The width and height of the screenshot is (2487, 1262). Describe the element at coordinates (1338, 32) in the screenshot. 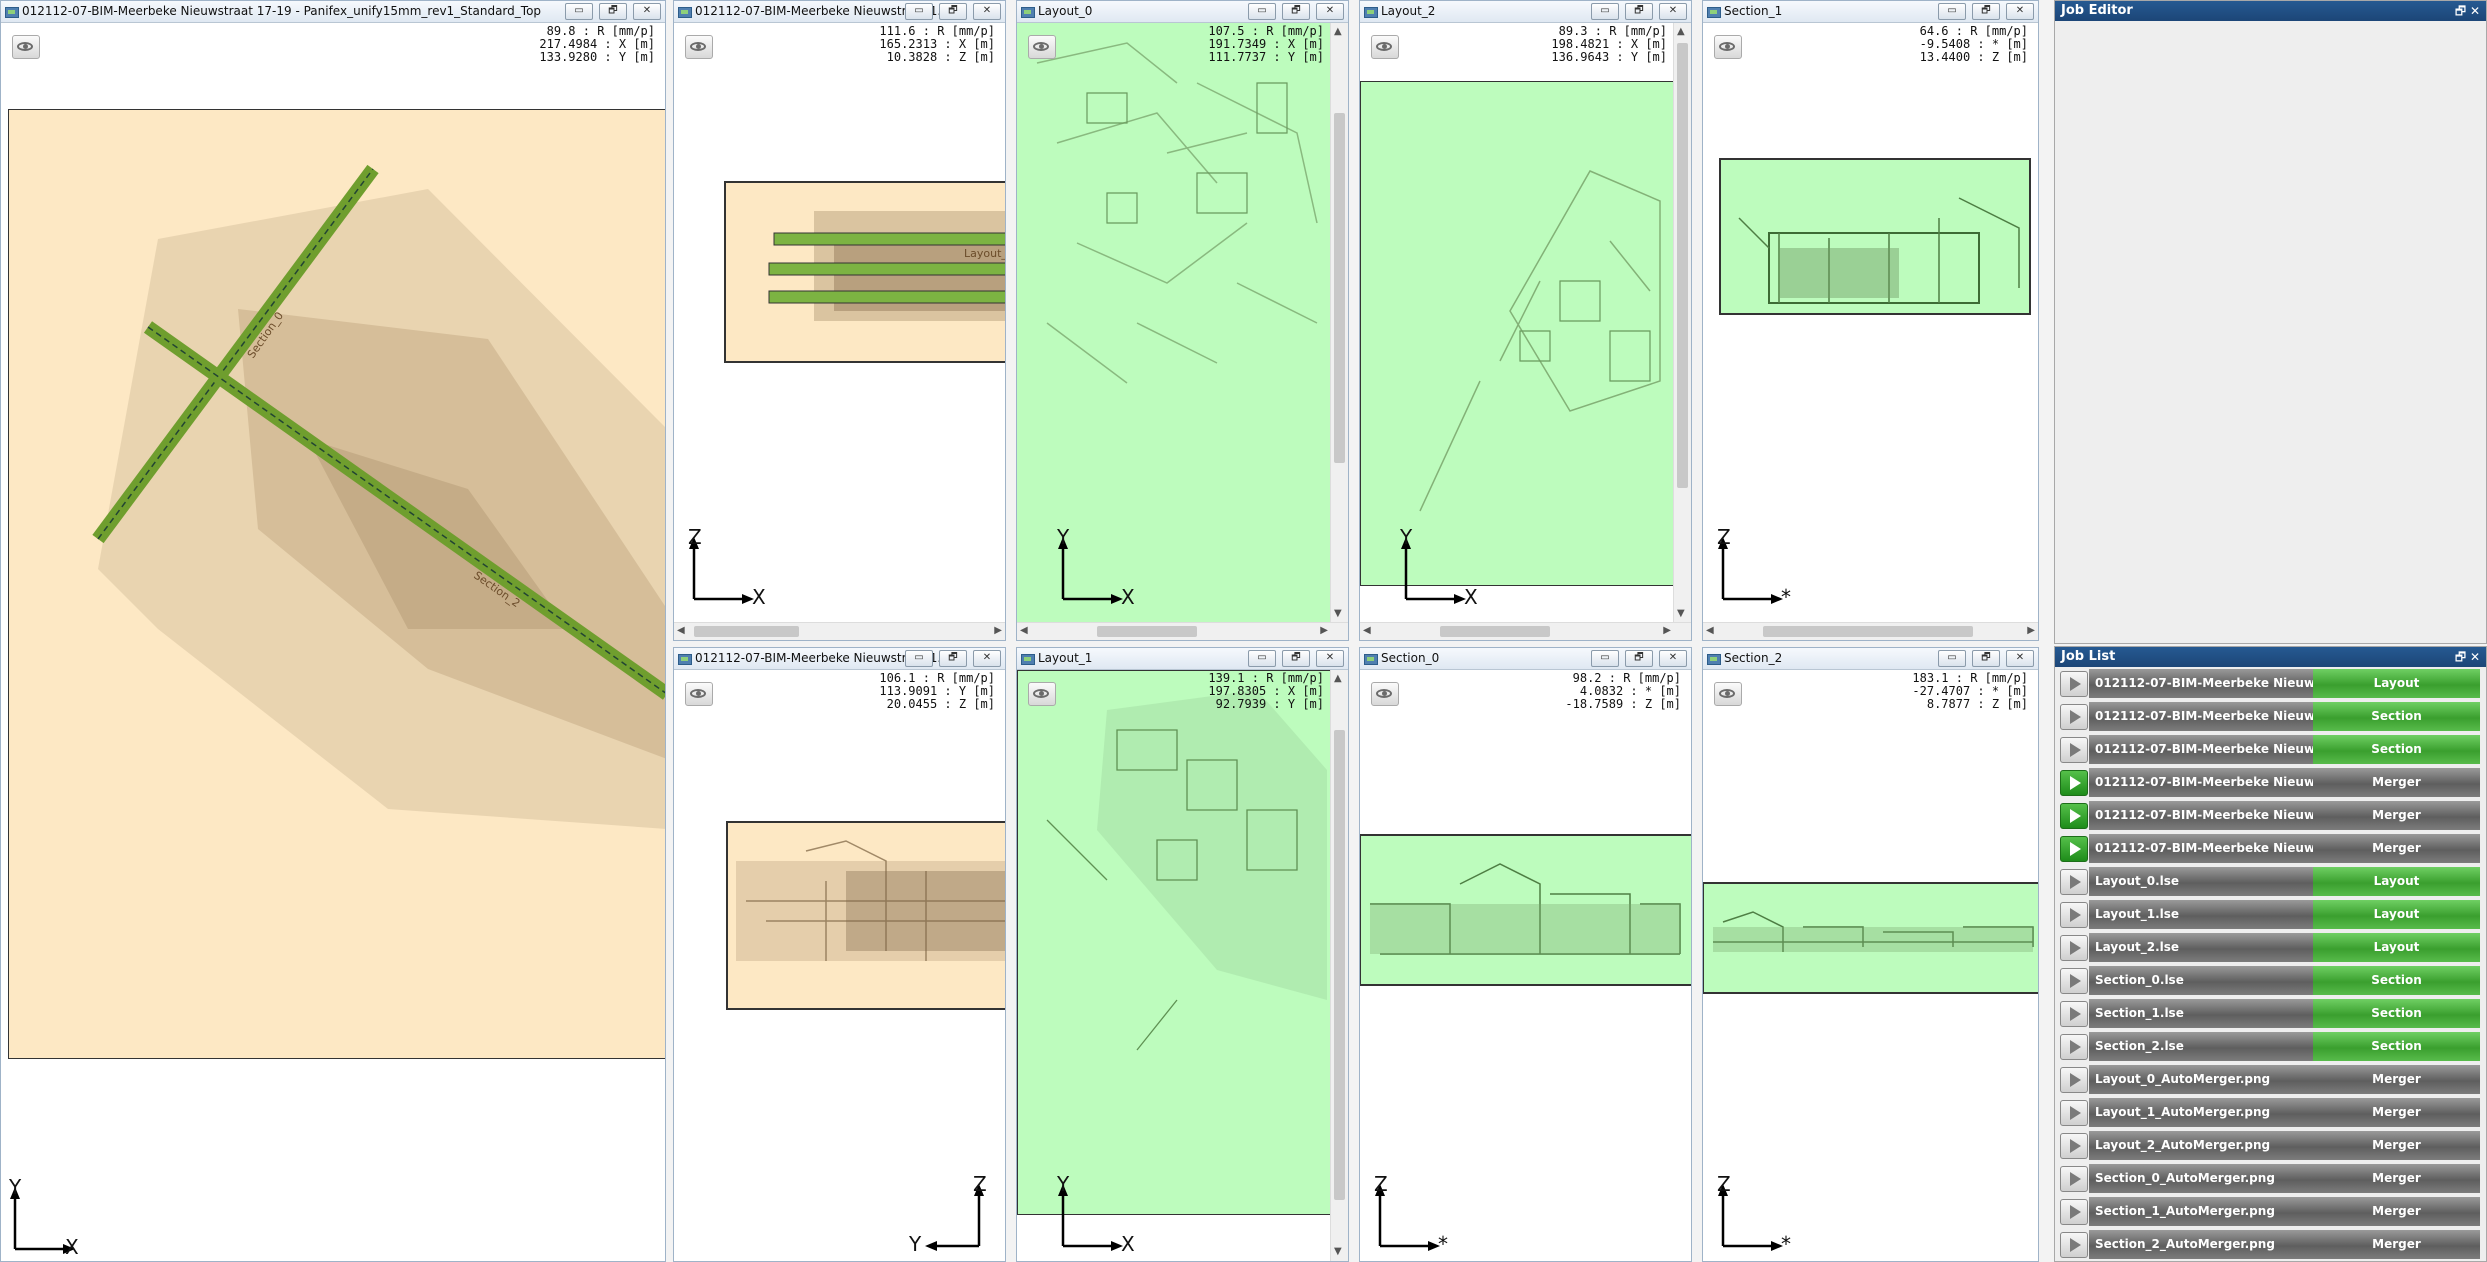

I see `scroll-up-arrow: ▲` at that location.